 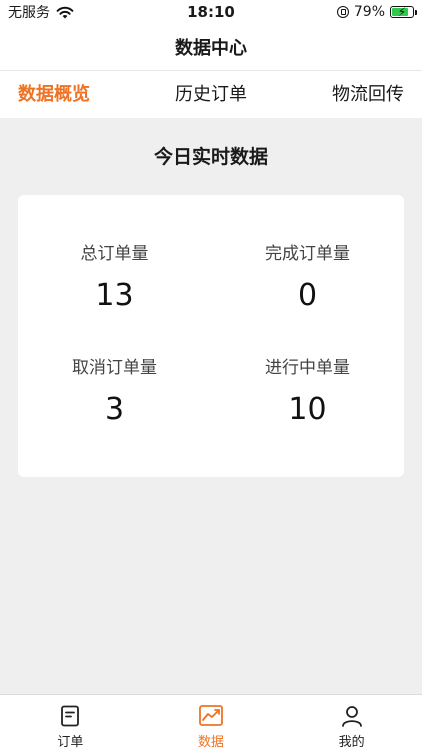 What do you see at coordinates (211, 12) in the screenshot?
I see `status-bar: 无服务 18:10 79% ⚡` at bounding box center [211, 12].